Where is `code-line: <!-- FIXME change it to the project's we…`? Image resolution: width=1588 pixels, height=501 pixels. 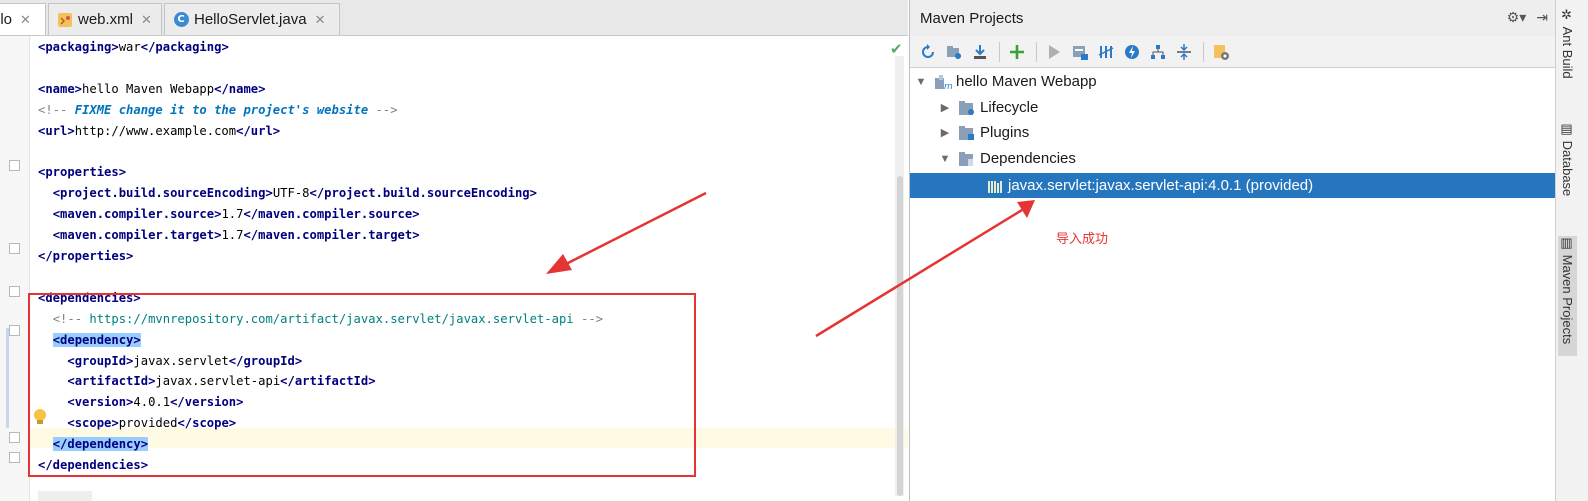
code-line: <!-- FIXME change it to the project's we… is located at coordinates (218, 110).